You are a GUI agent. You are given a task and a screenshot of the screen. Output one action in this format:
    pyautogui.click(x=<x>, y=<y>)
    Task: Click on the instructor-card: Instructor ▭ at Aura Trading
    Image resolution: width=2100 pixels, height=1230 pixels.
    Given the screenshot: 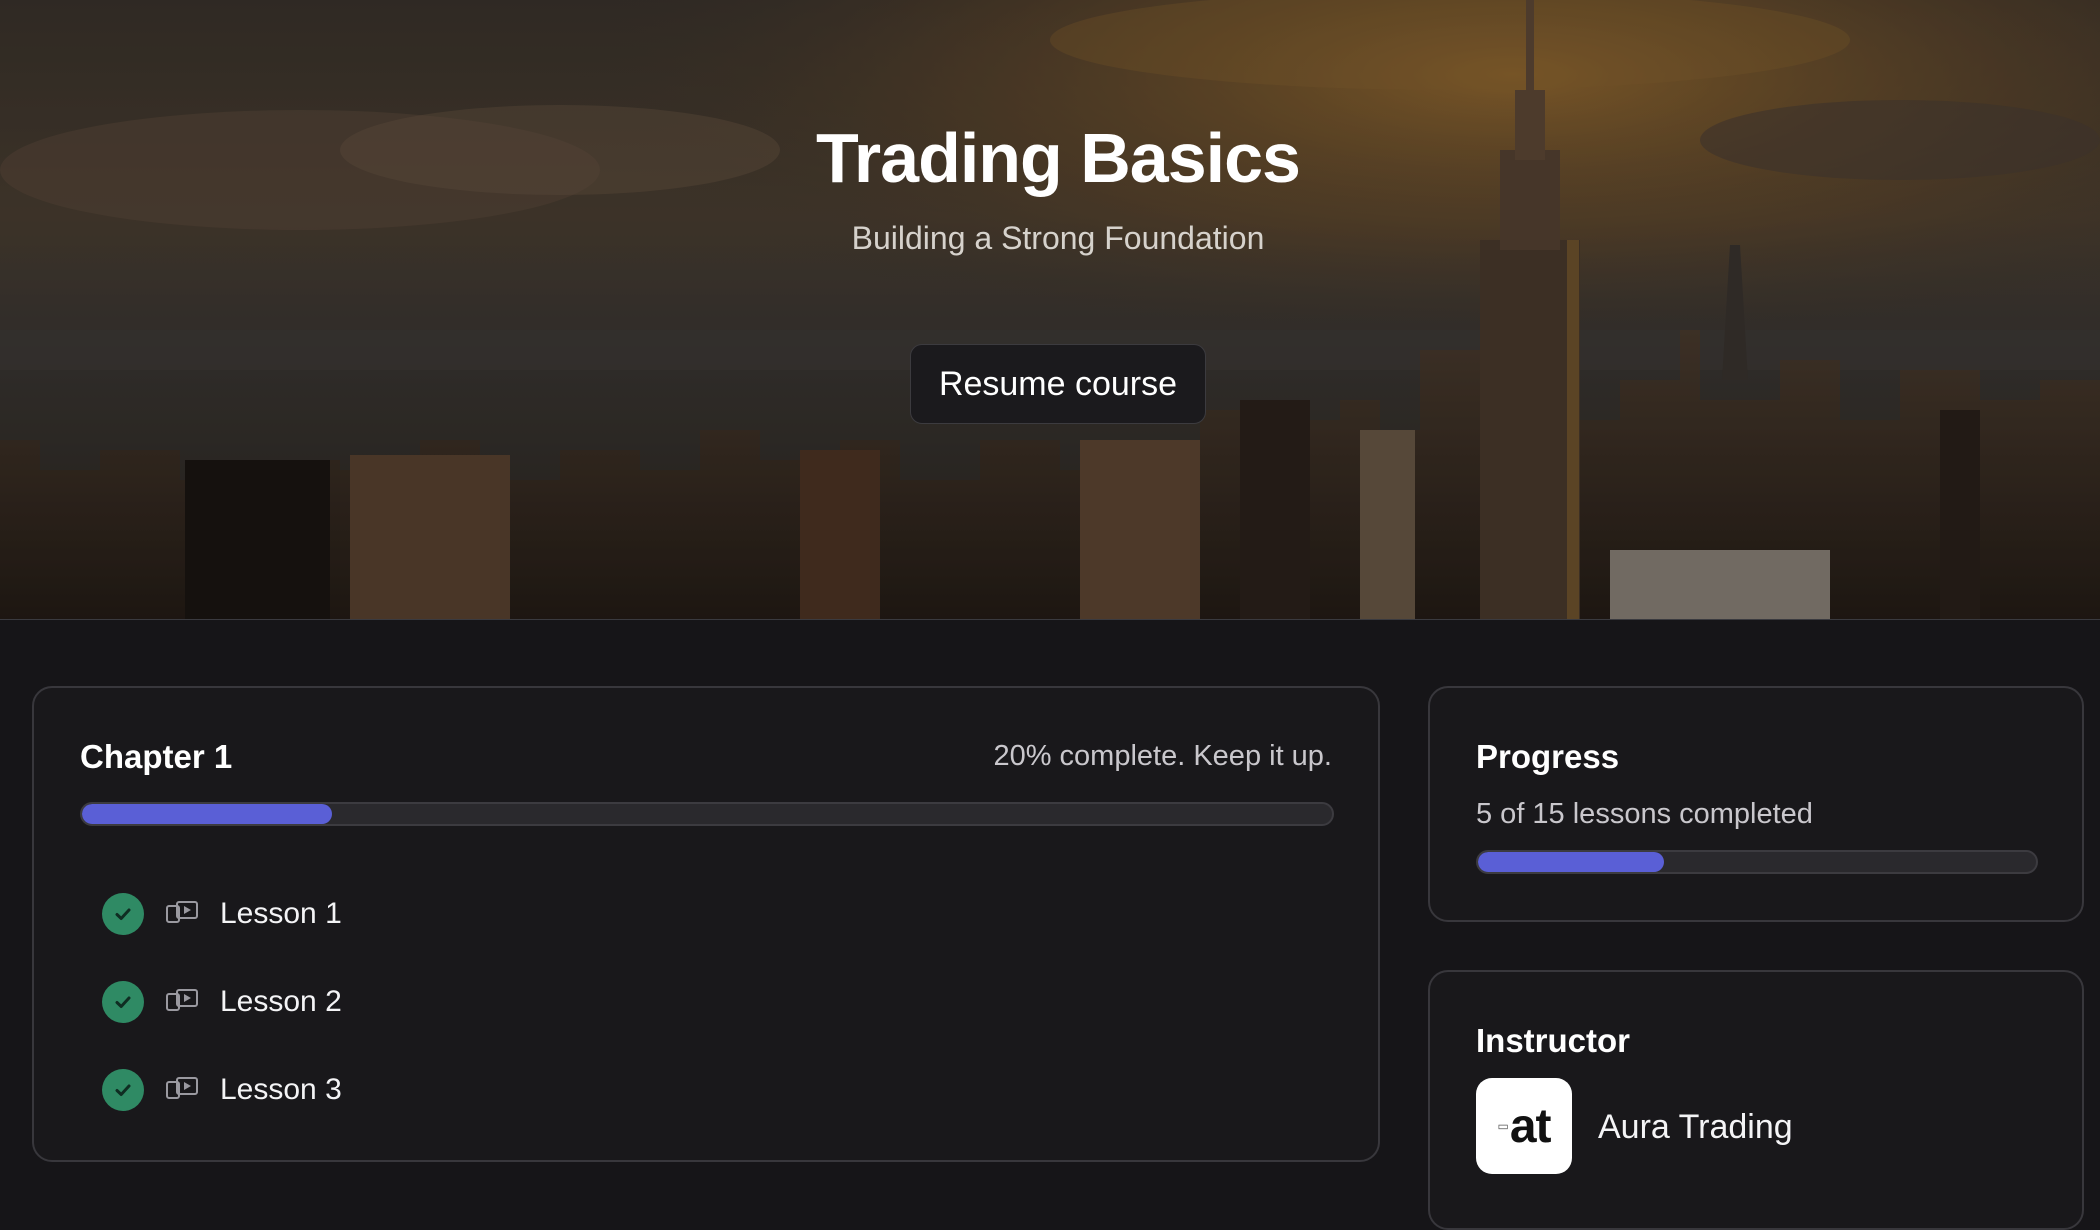 What is the action you would take?
    pyautogui.click(x=1756, y=1100)
    